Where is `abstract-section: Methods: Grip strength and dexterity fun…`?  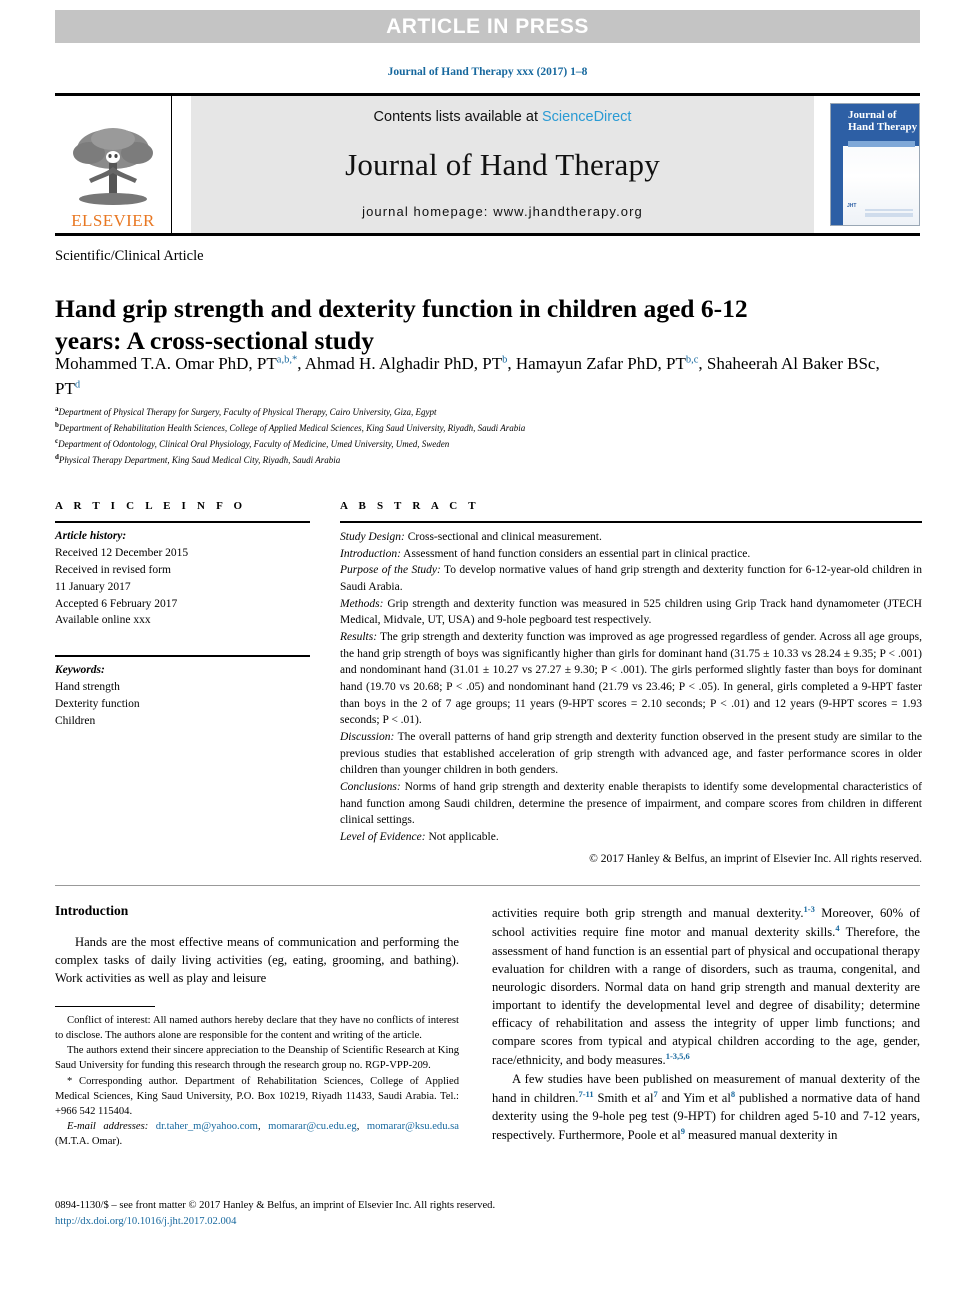
abstract-section: Methods: Grip strength and dexterity fun… is located at coordinates (631, 612).